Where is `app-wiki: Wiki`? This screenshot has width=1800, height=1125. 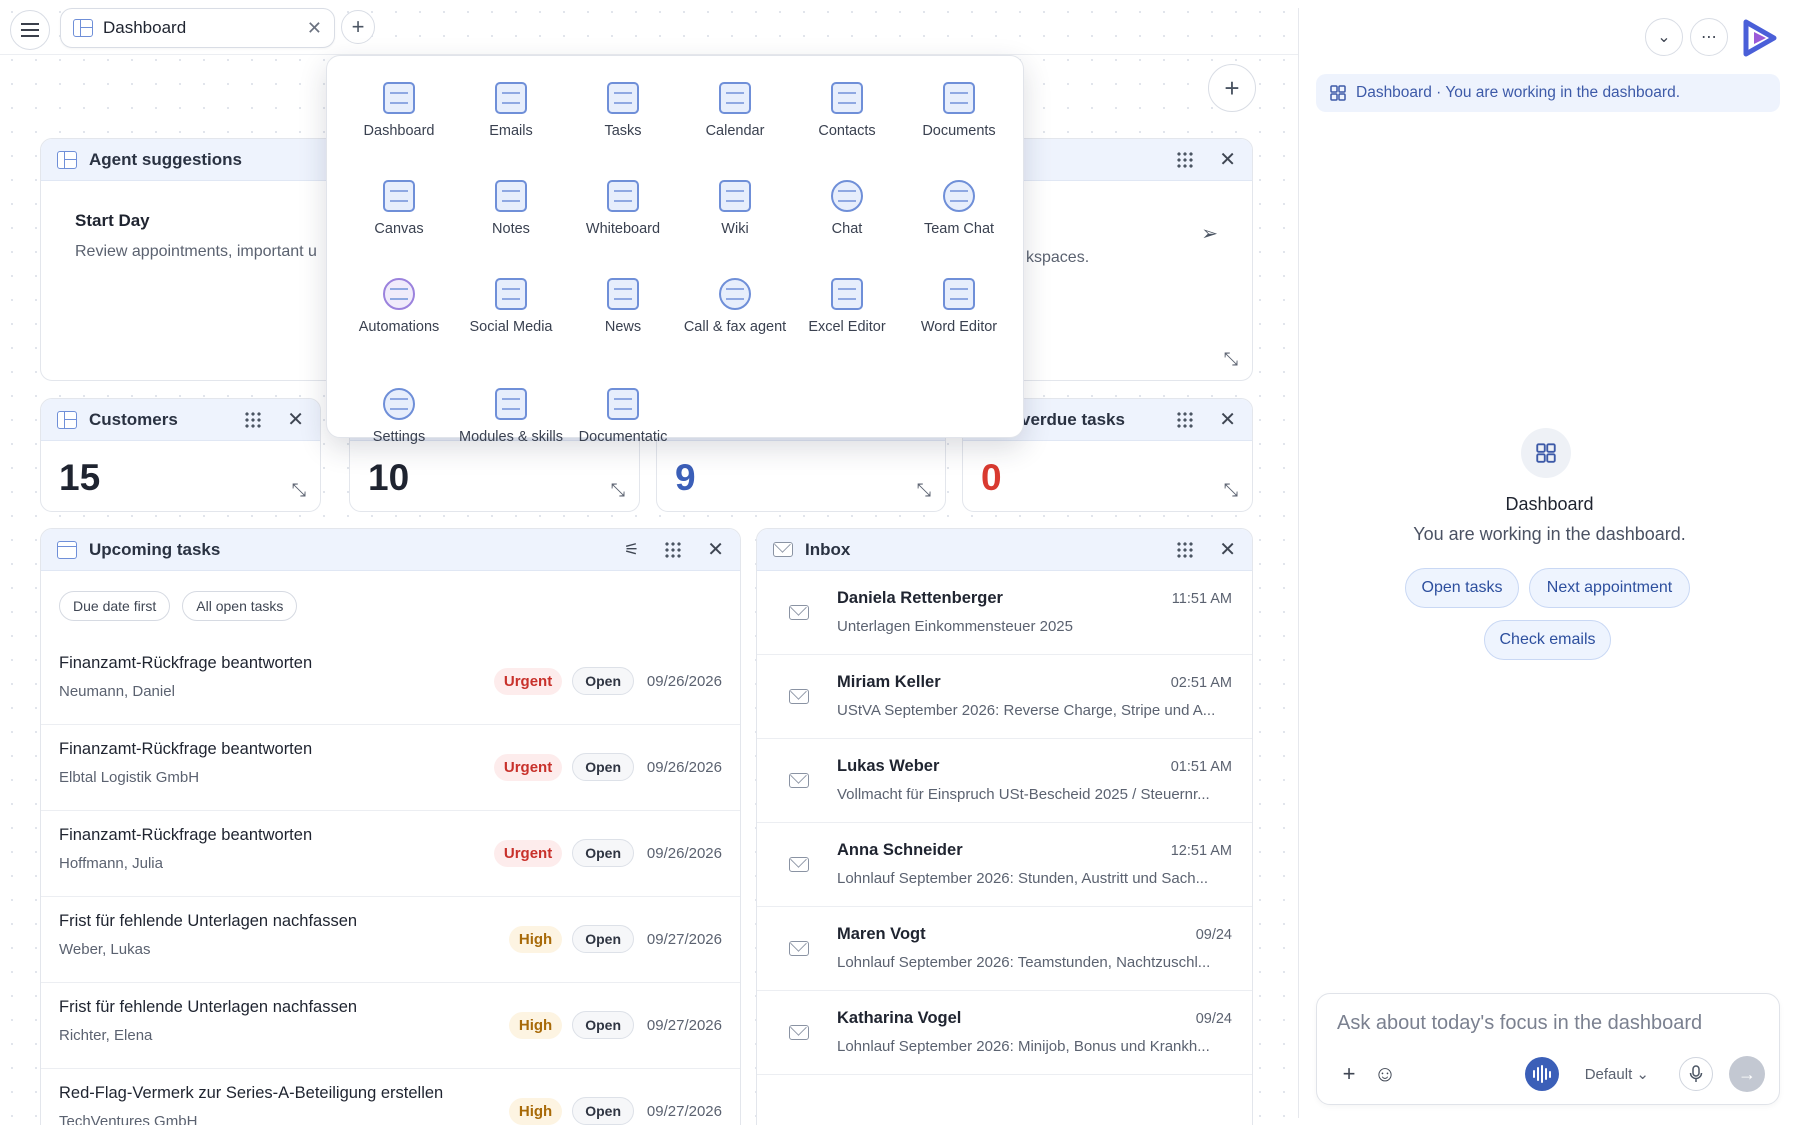
app-wiki: Wiki is located at coordinates (735, 223).